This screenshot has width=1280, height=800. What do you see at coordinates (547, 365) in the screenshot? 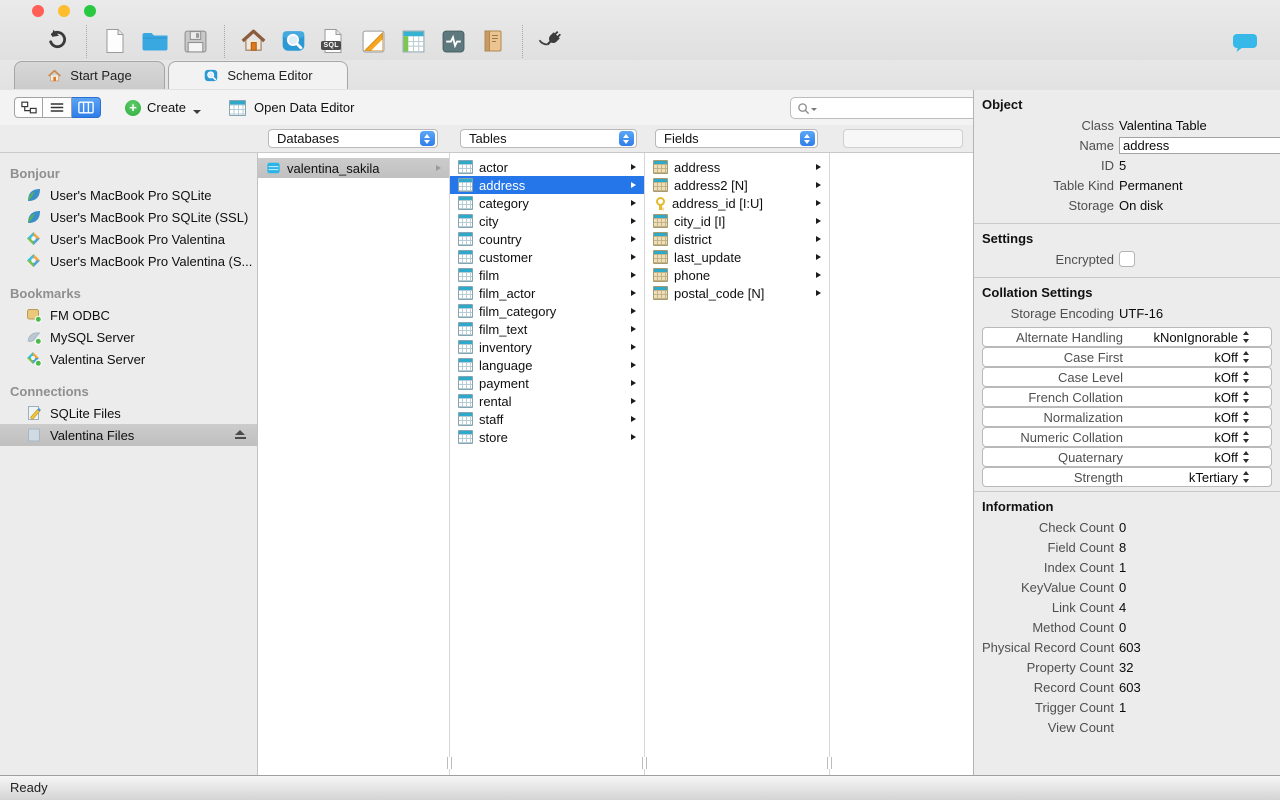
I see `table-row: language` at bounding box center [547, 365].